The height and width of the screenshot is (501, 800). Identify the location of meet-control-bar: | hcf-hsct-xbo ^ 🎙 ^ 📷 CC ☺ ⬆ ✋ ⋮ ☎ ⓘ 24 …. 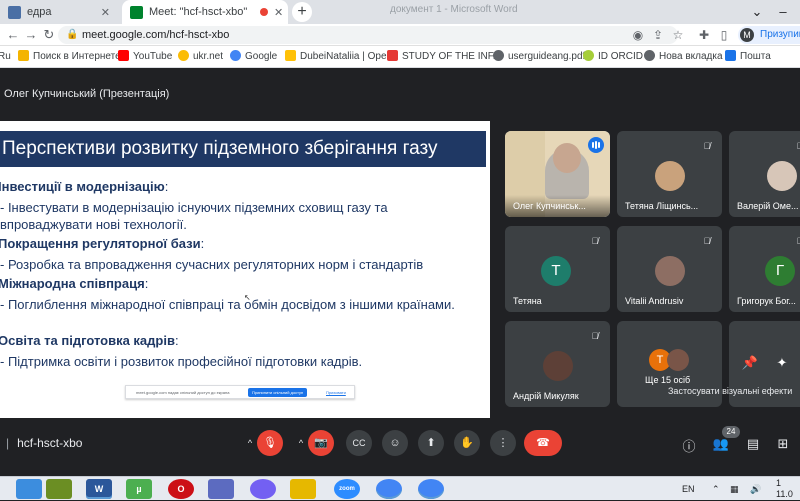
(400, 444).